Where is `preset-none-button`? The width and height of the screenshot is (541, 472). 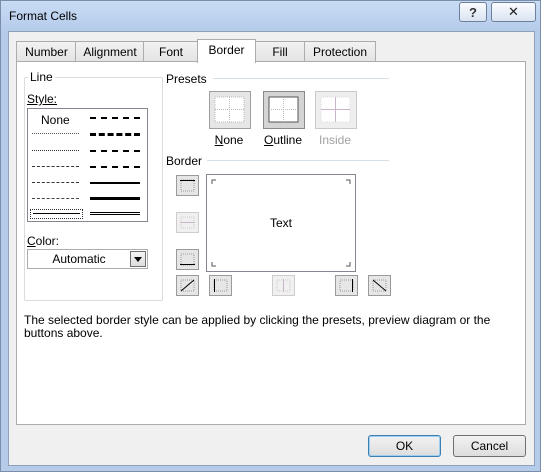
preset-none-button is located at coordinates (230, 110).